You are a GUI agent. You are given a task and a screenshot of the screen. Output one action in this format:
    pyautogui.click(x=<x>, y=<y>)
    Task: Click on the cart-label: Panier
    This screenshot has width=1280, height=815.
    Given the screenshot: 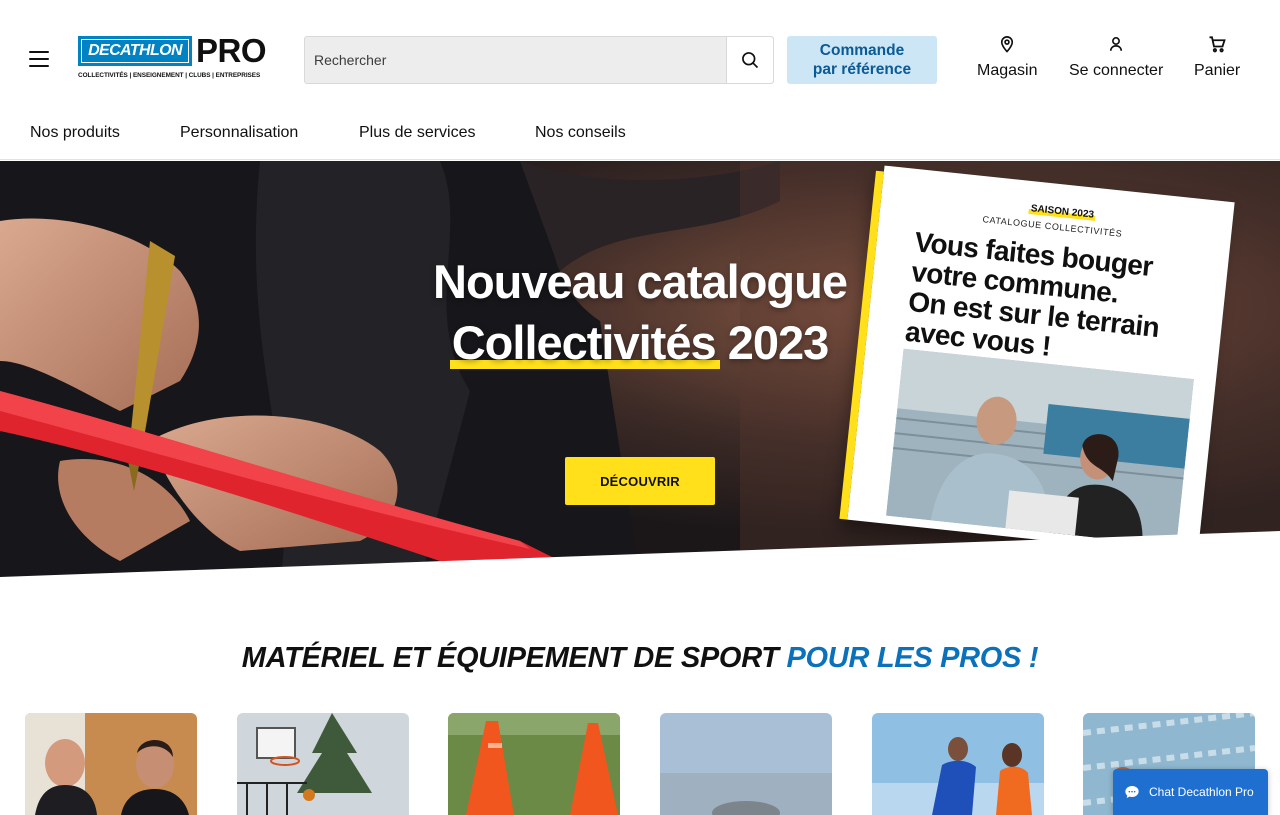 What is the action you would take?
    pyautogui.click(x=1217, y=70)
    